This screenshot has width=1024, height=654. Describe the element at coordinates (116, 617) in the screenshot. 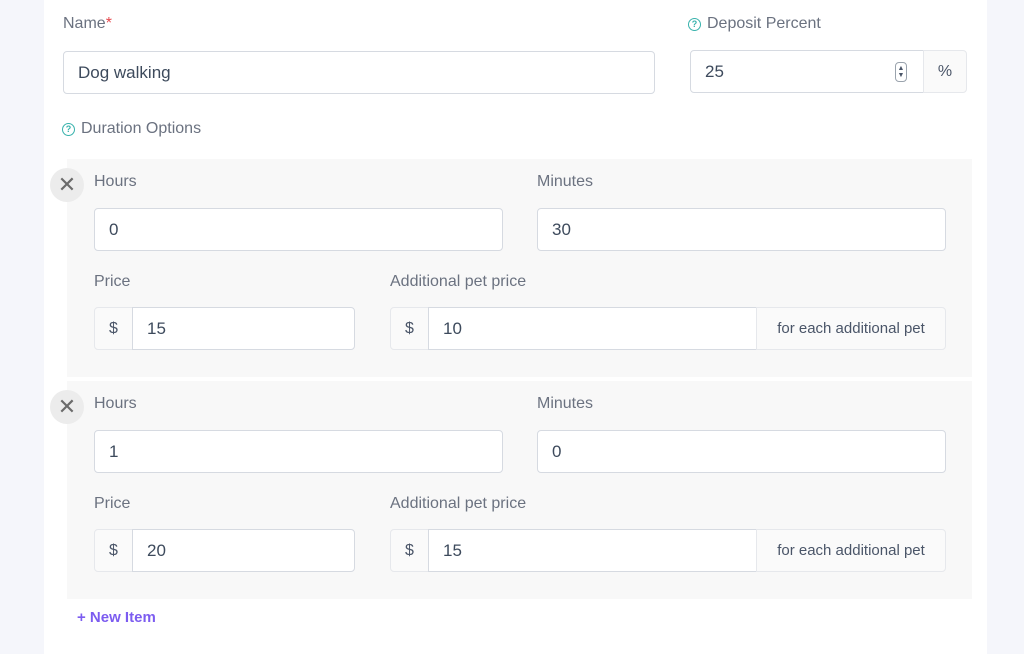

I see `new-item-button: + New Item` at that location.